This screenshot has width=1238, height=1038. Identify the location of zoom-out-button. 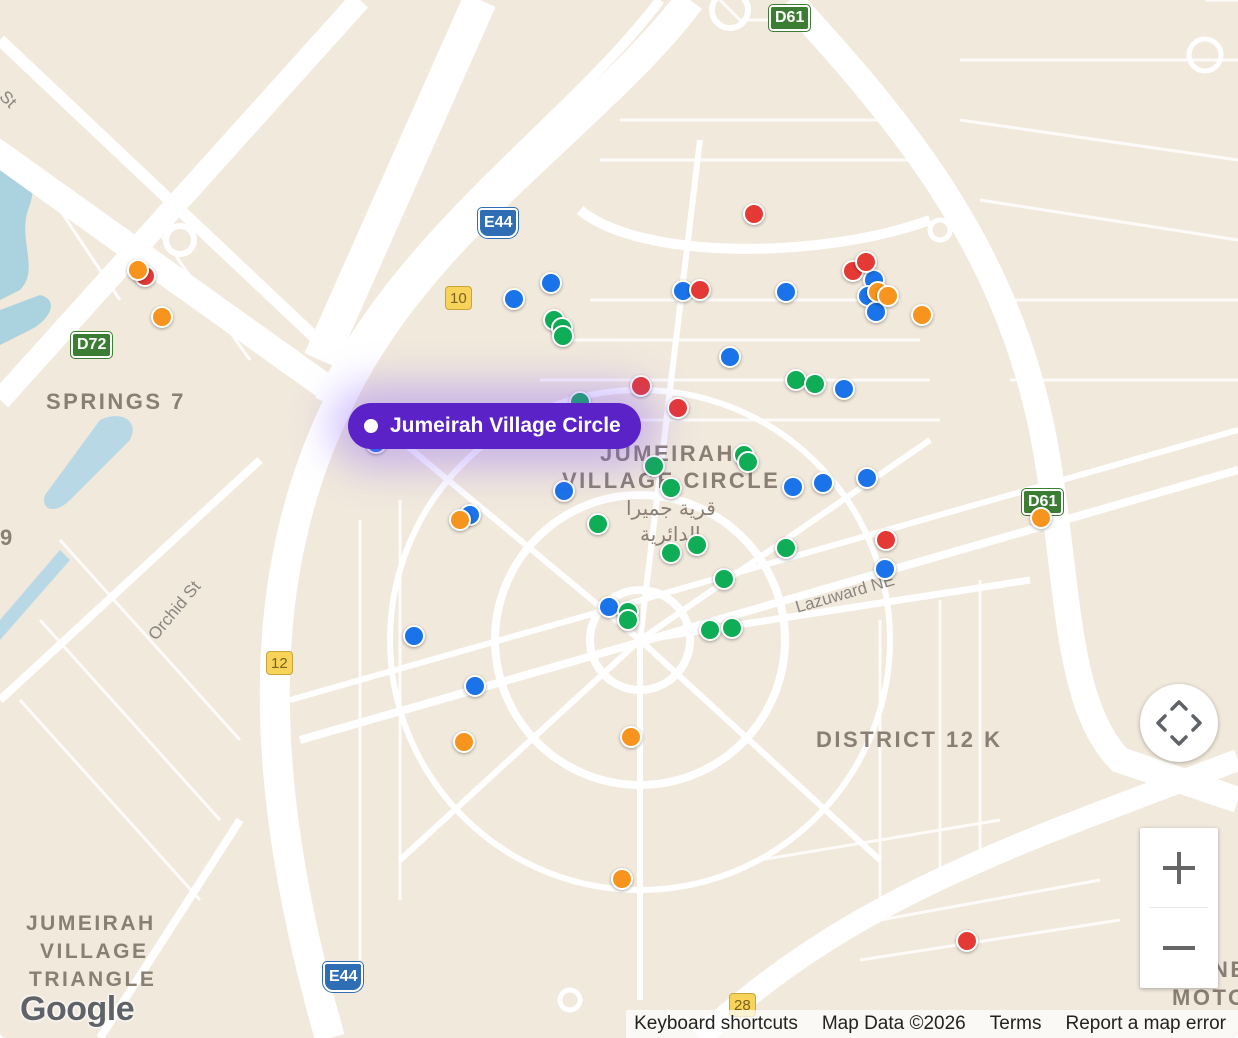
(1179, 948).